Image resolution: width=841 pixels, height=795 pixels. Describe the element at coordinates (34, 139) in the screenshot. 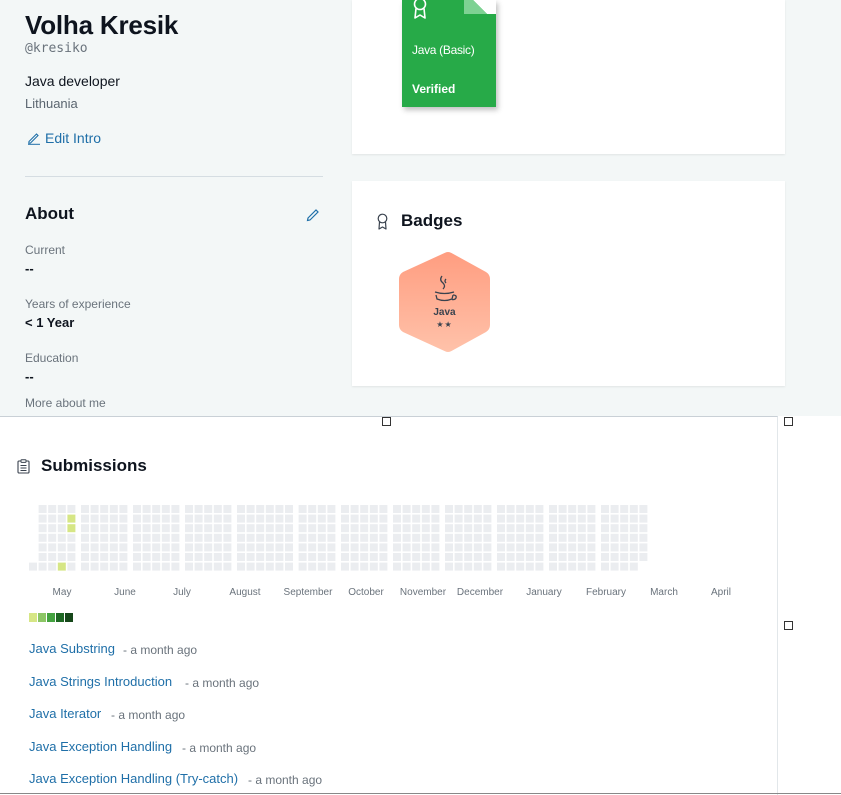

I see `pencil-icon` at that location.